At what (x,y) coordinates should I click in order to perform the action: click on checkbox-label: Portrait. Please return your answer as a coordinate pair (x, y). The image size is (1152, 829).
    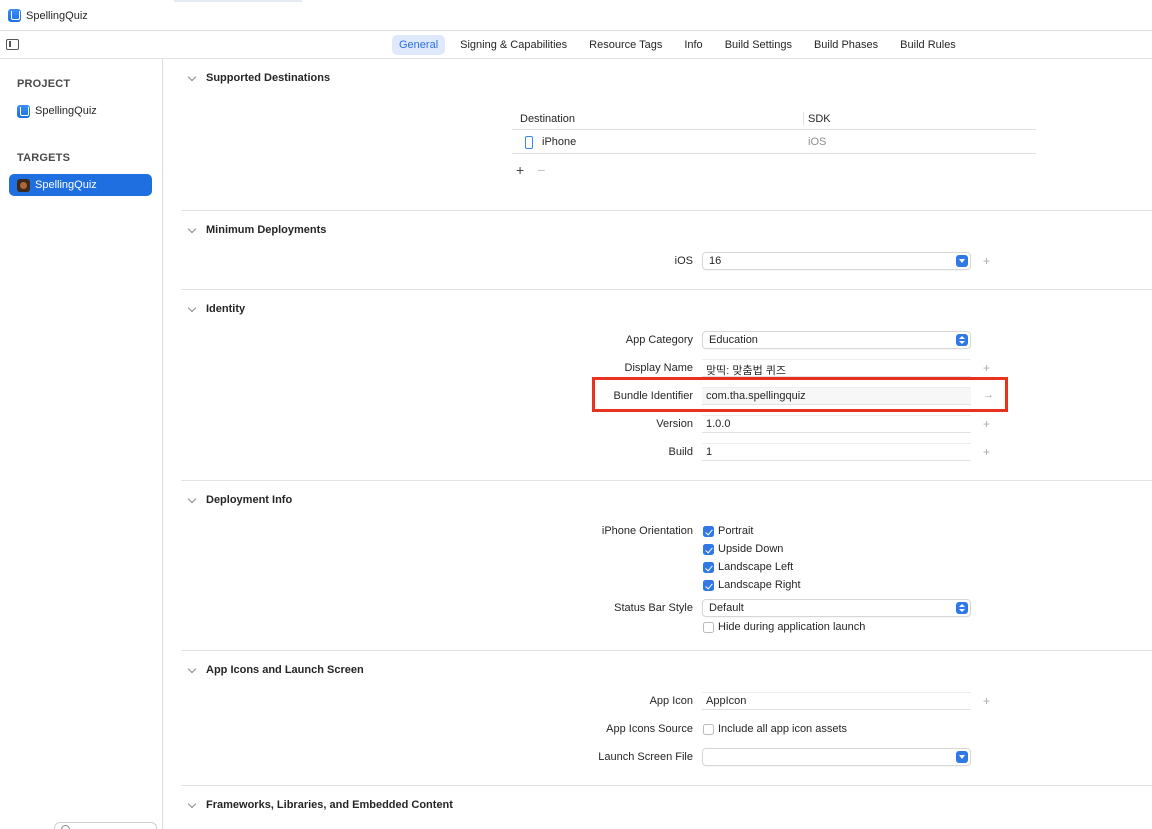
    Looking at the image, I should click on (736, 531).